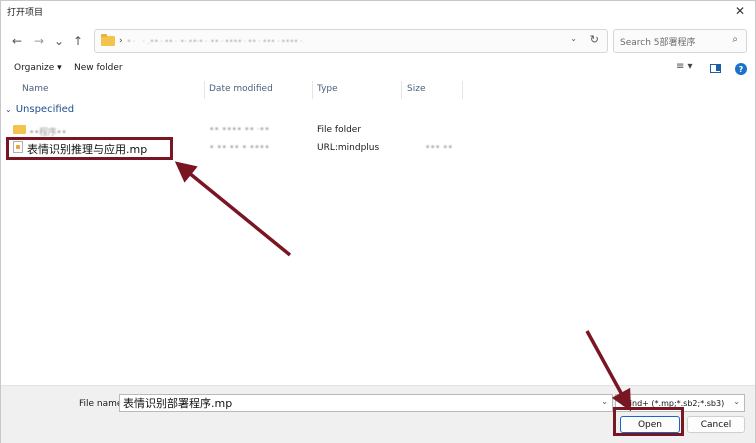 The width and height of the screenshot is (756, 443). I want to click on organize-button: Organize ▾, so click(38, 68).